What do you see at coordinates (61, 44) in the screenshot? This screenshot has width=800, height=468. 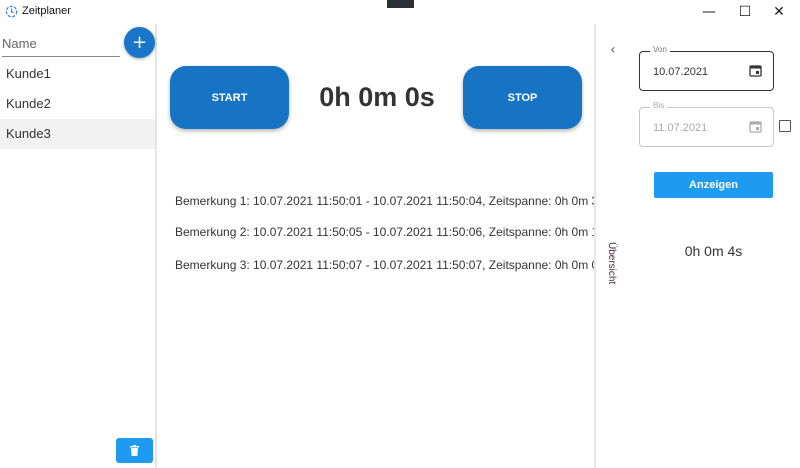 I see `name-input` at bounding box center [61, 44].